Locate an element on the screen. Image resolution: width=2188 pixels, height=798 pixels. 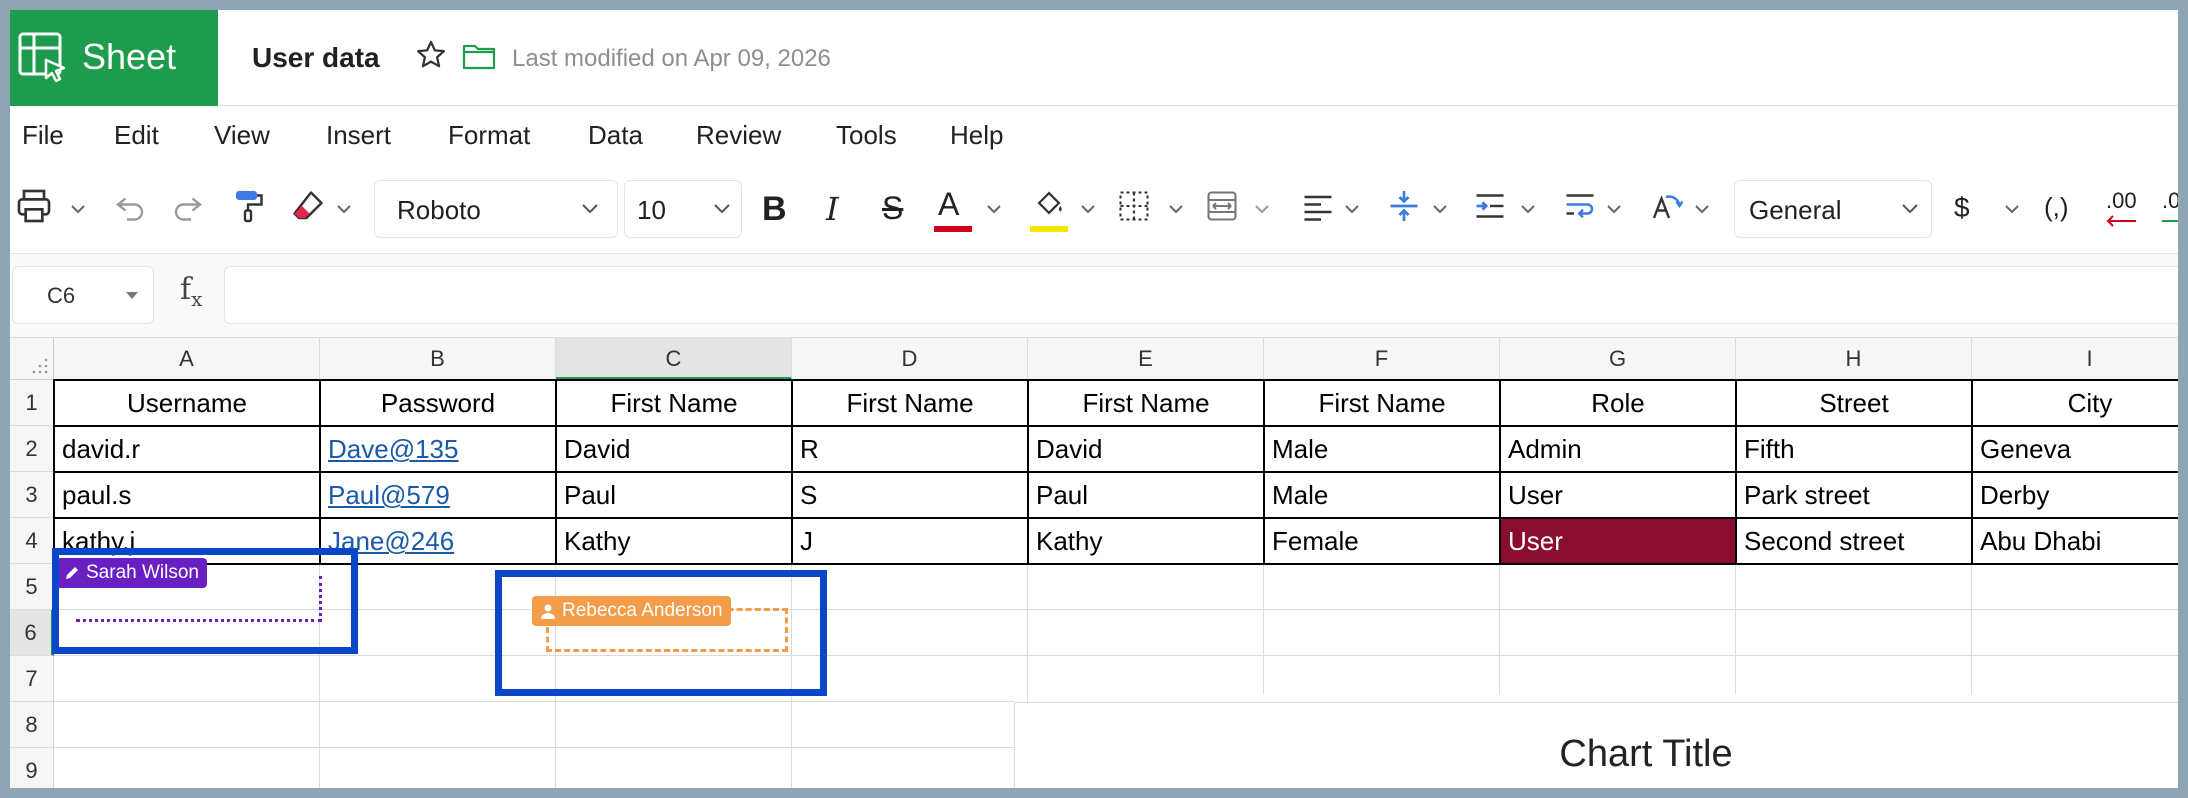
cell-b3: Paul@579 is located at coordinates (438, 495).